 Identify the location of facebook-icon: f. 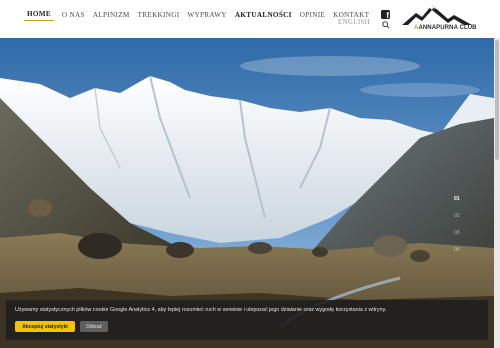
(385, 15).